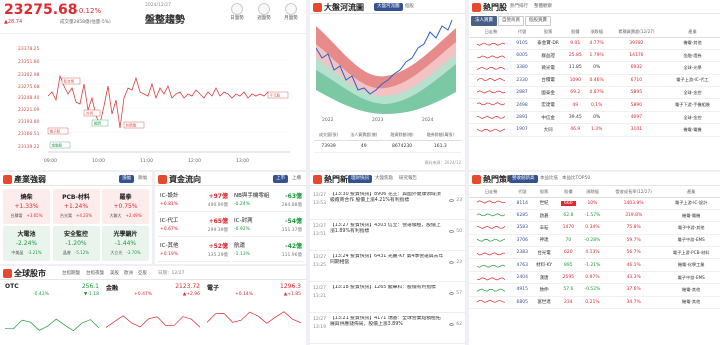  I want to click on stock-name: 國泰金, so click(548, 93).